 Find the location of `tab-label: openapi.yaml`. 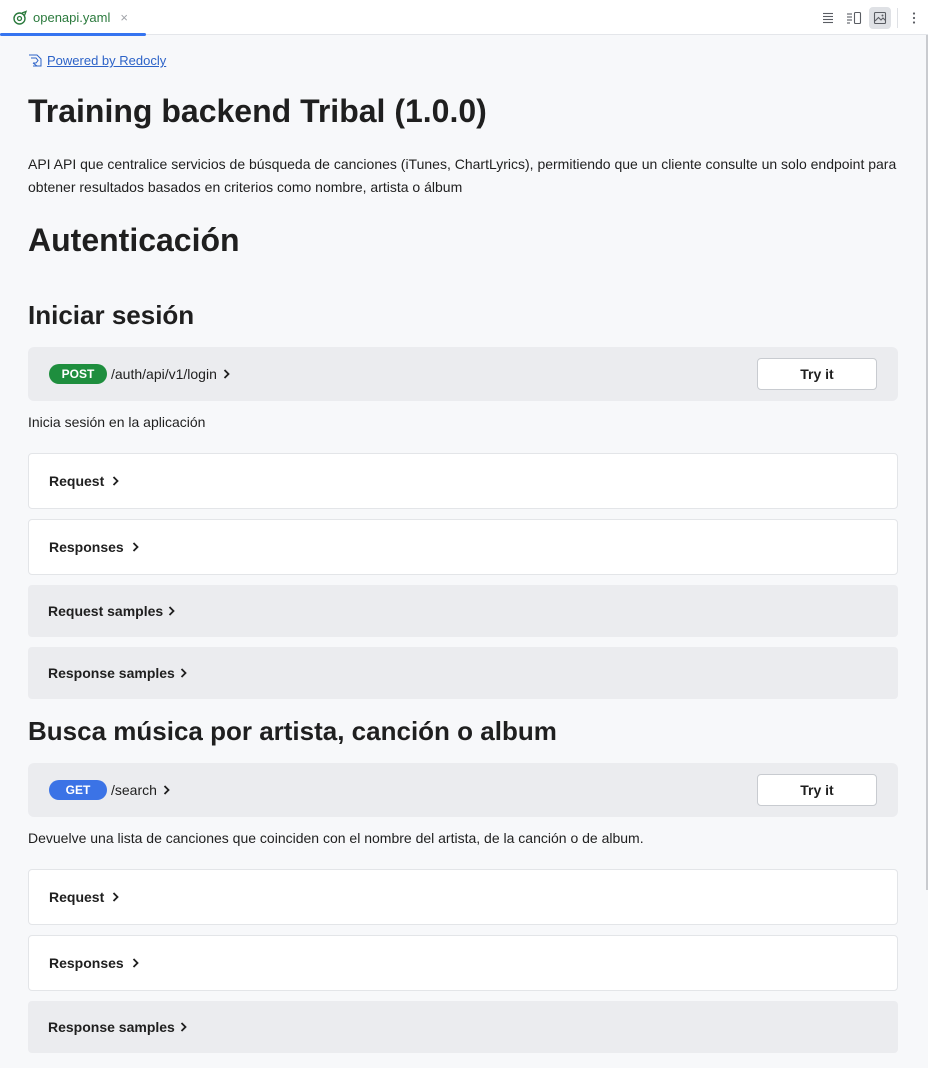

tab-label: openapi.yaml is located at coordinates (72, 17).